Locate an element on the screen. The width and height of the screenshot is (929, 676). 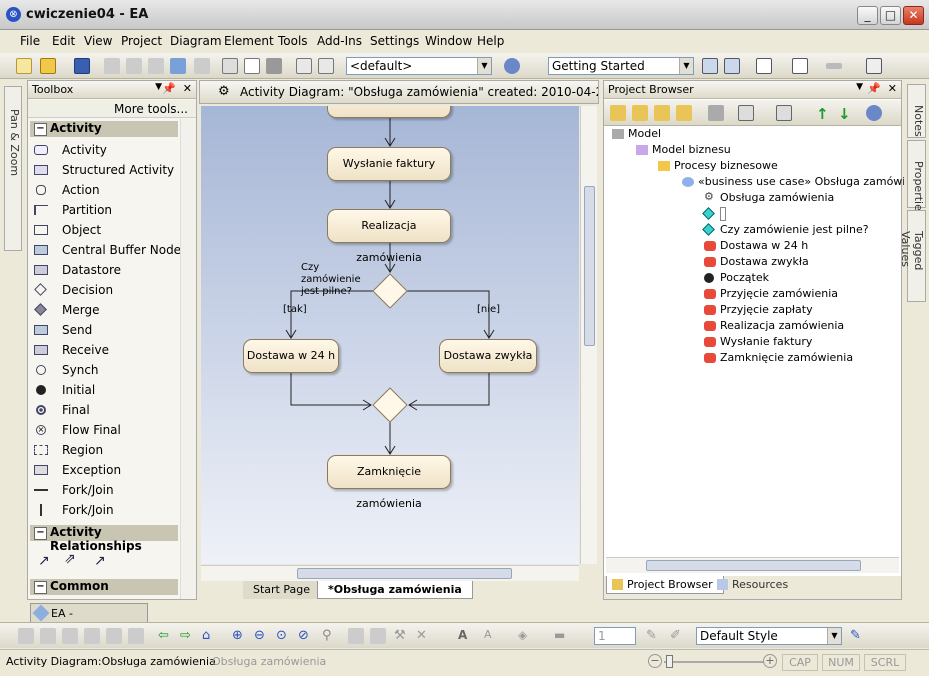
menu-edit: Edit is located at coordinates (63, 41).